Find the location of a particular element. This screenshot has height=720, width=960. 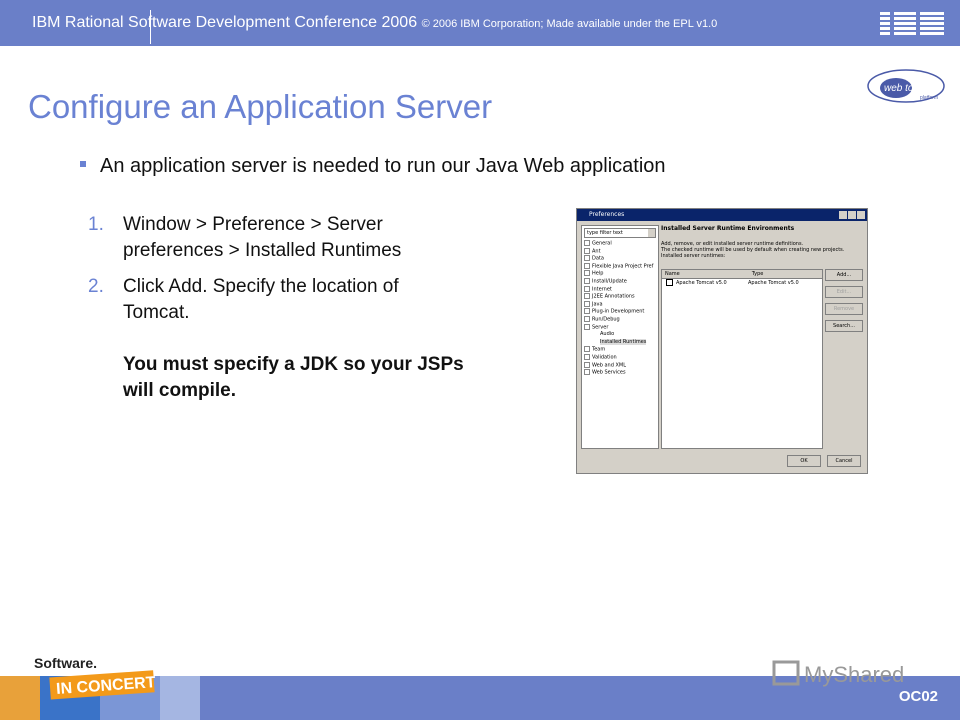

tree-item-label: Validation is located at coordinates (604, 357).